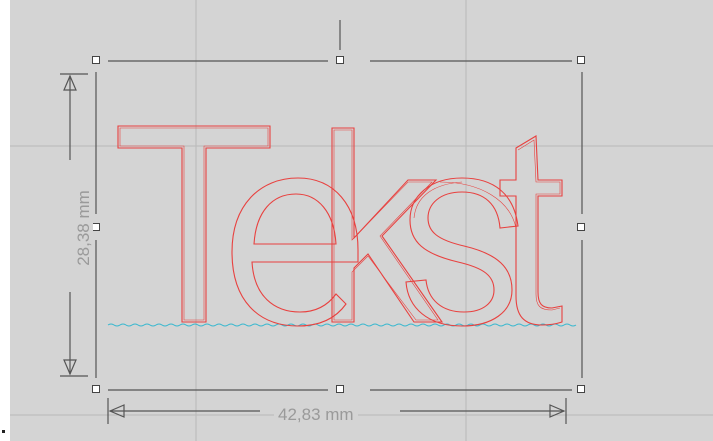  Describe the element at coordinates (581, 227) in the screenshot. I see `handle-middle-right` at that location.